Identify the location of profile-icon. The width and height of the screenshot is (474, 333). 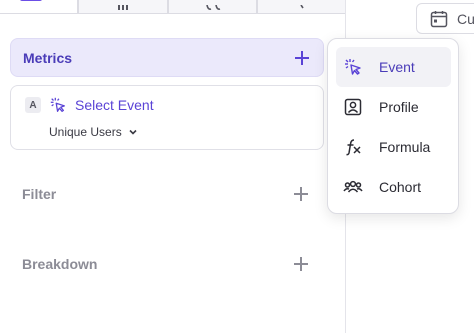
(353, 107).